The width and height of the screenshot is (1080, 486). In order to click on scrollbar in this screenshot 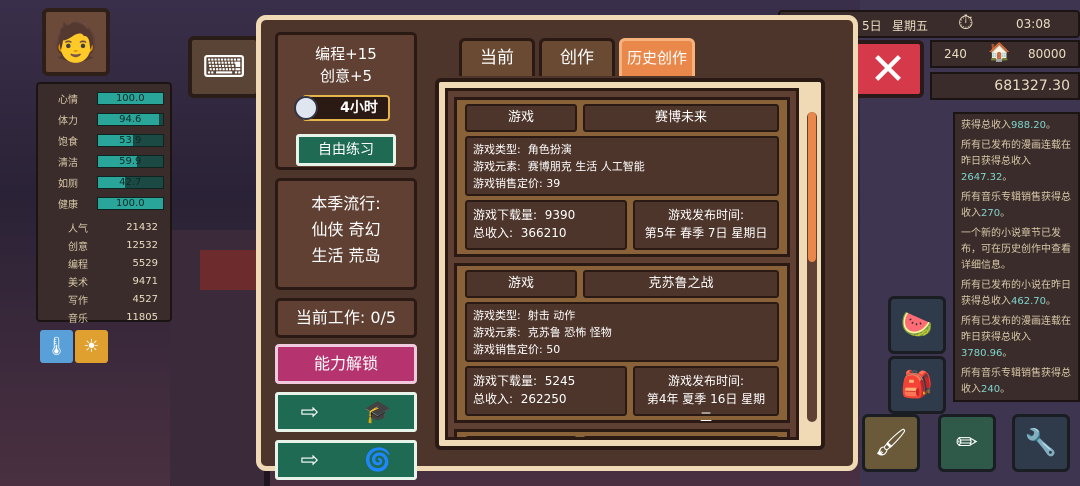, I will do `click(812, 267)`.